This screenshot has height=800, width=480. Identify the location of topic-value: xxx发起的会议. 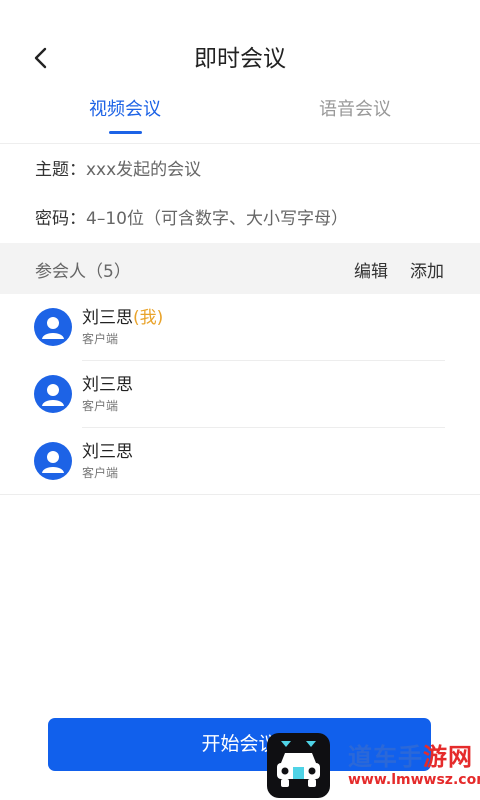
(144, 170).